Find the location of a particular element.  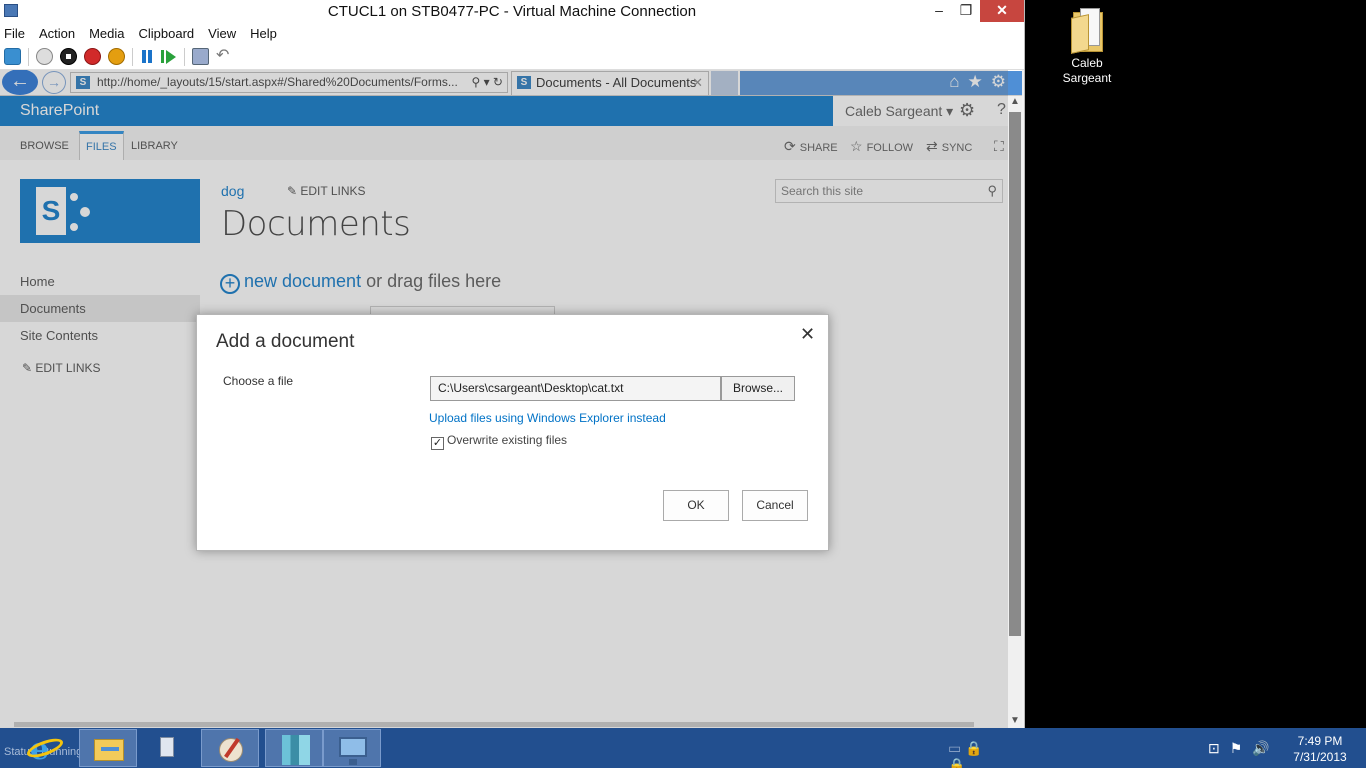

overwrite-label: Overwrite existing files is located at coordinates (507, 440).